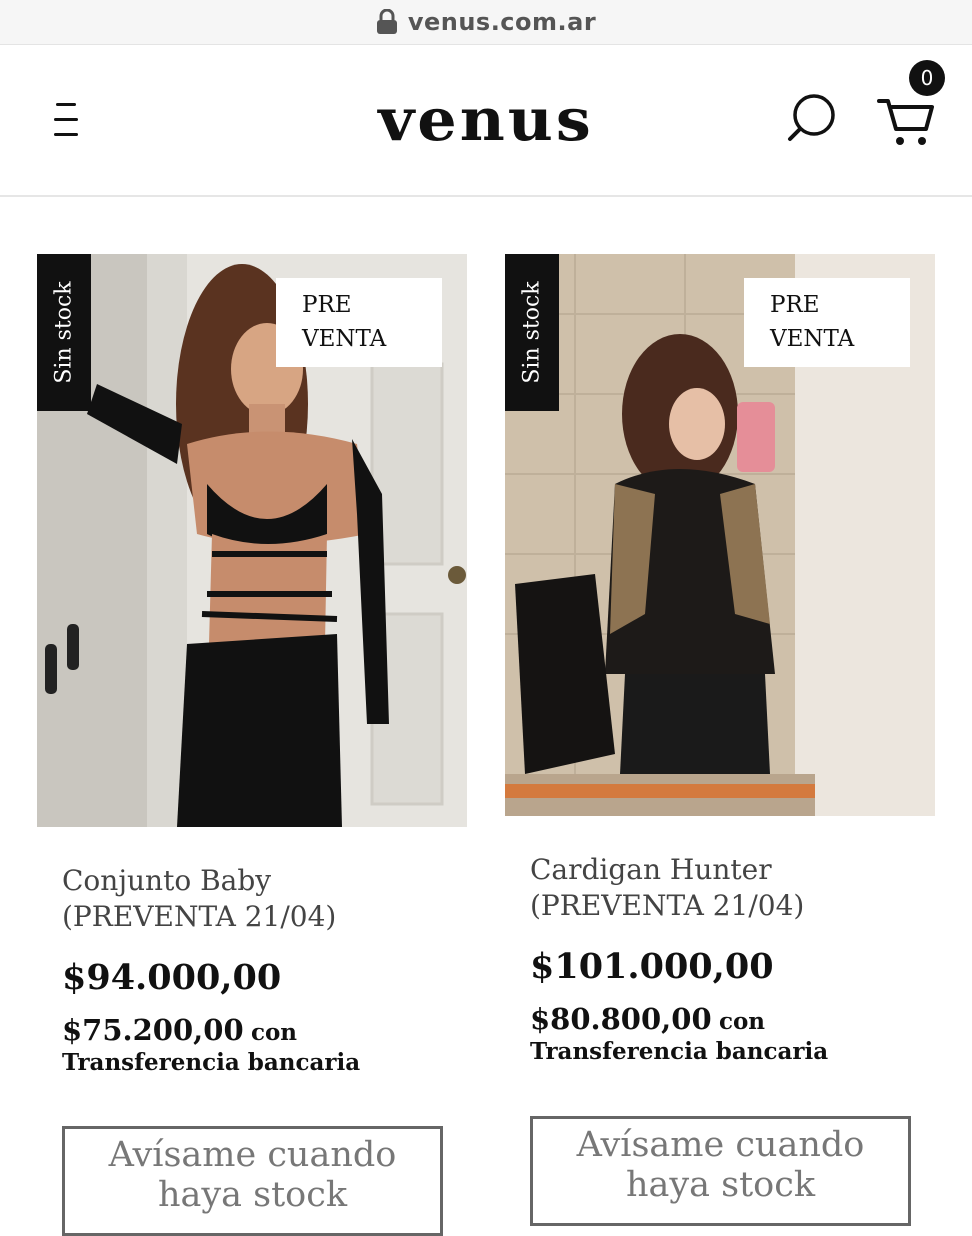 The width and height of the screenshot is (972, 1236). Describe the element at coordinates (652, 966) in the screenshot. I see `product-price: $101.000,00` at that location.